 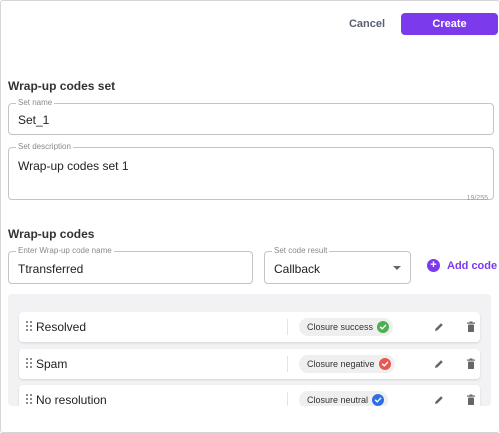 I want to click on set-name-field: Set name Set_1, so click(x=251, y=116).